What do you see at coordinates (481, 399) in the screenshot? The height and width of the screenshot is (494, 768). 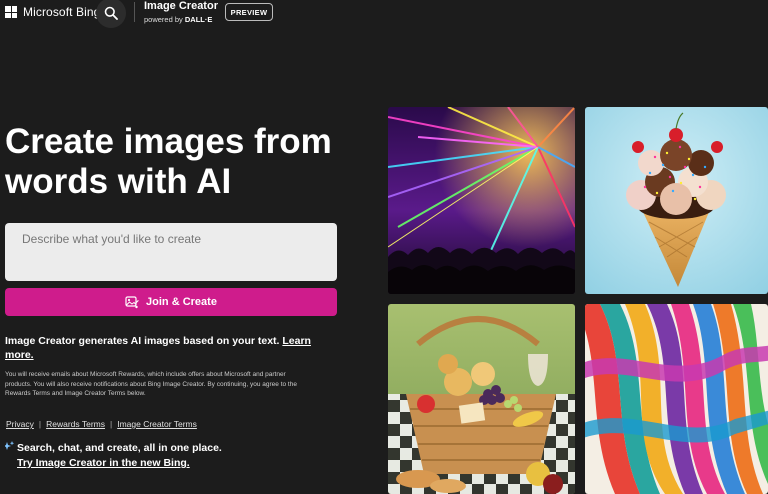 I see `example-image-picnic` at bounding box center [481, 399].